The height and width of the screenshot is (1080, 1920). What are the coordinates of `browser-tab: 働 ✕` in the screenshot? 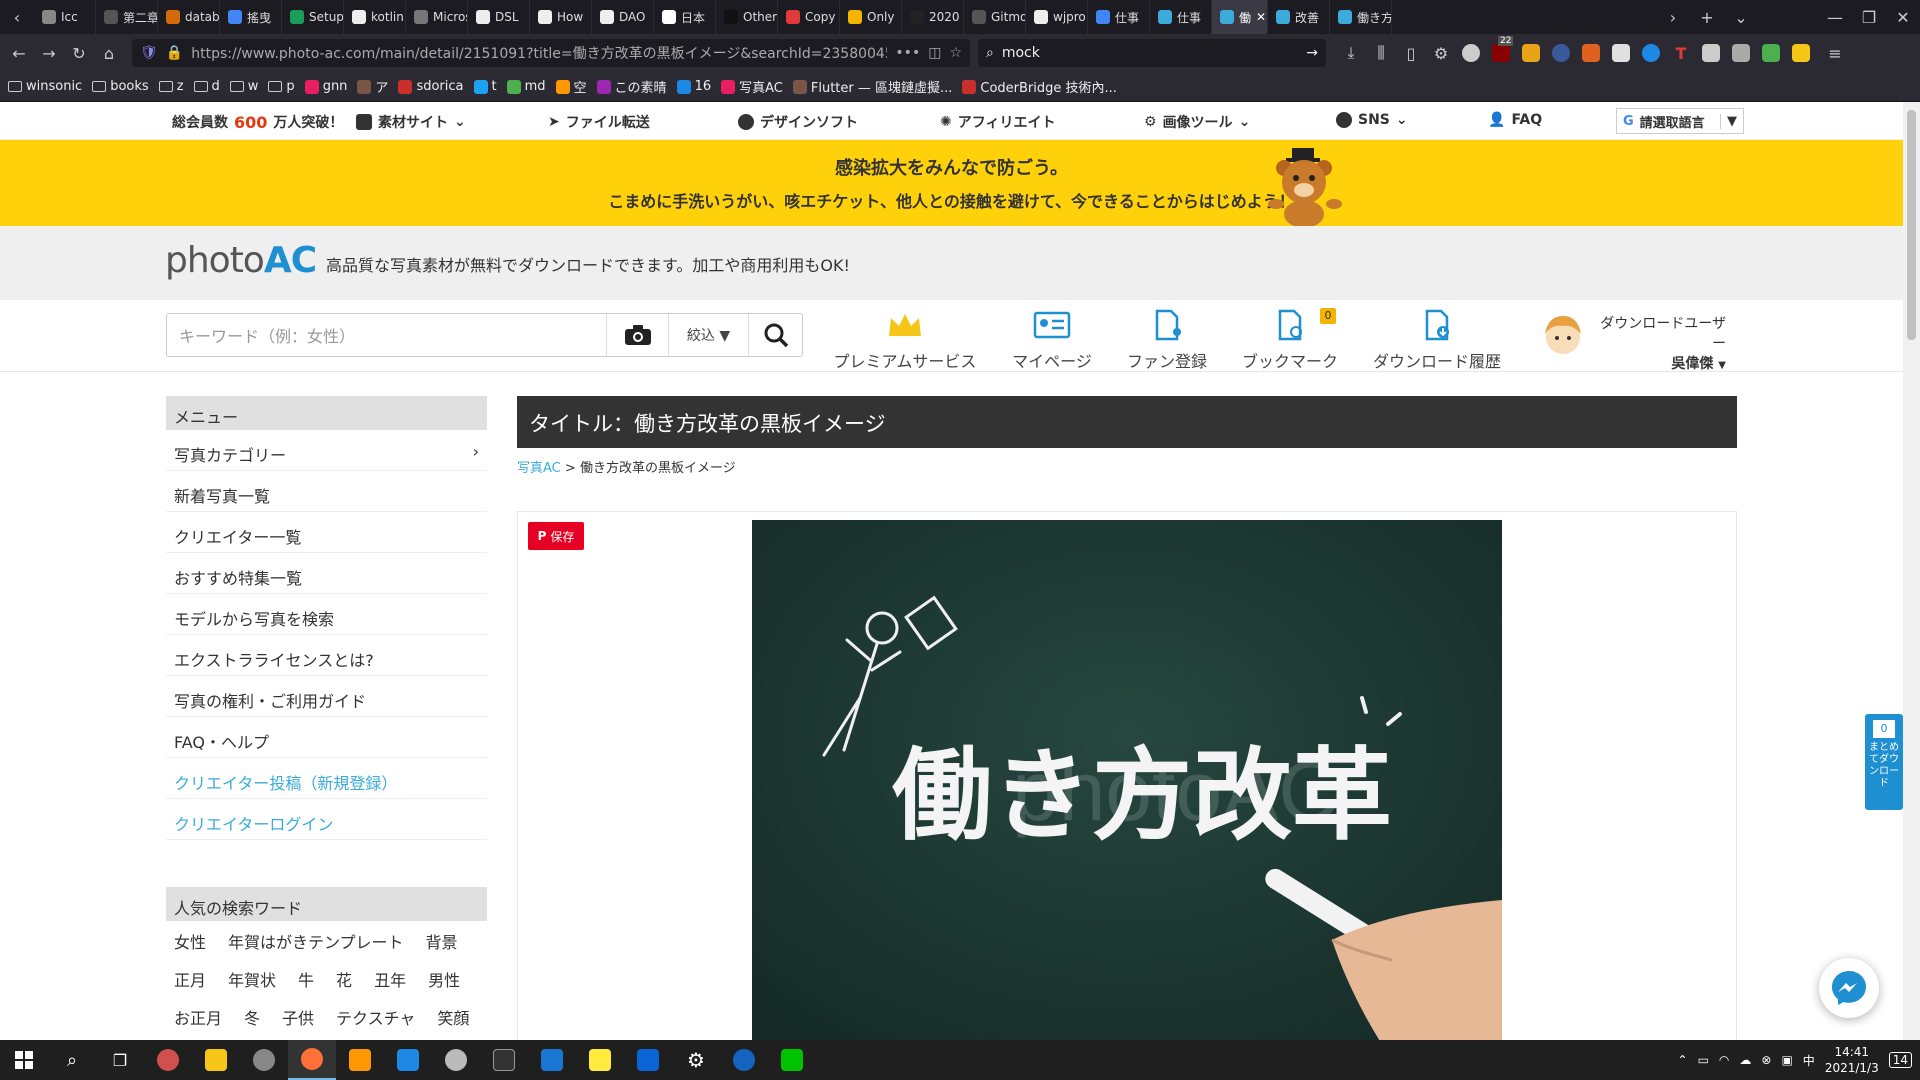 It's located at (1240, 17).